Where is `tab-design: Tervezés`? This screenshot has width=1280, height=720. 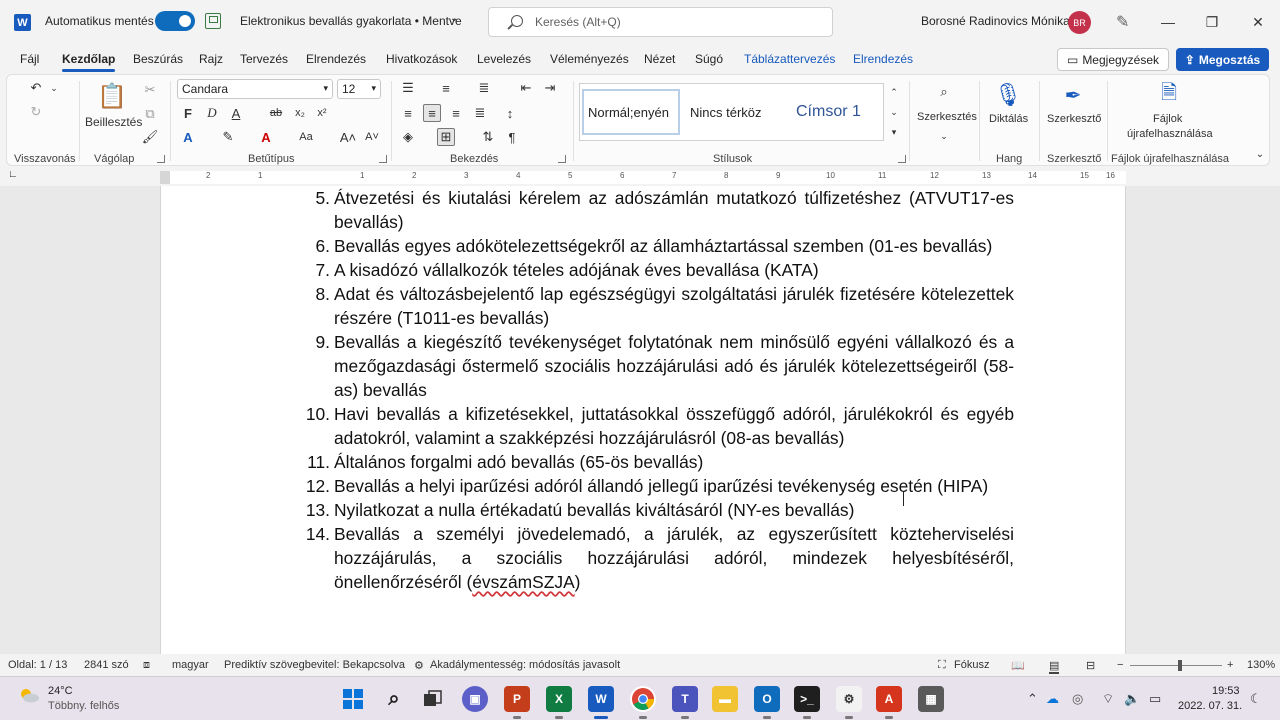 tab-design: Tervezés is located at coordinates (264, 59).